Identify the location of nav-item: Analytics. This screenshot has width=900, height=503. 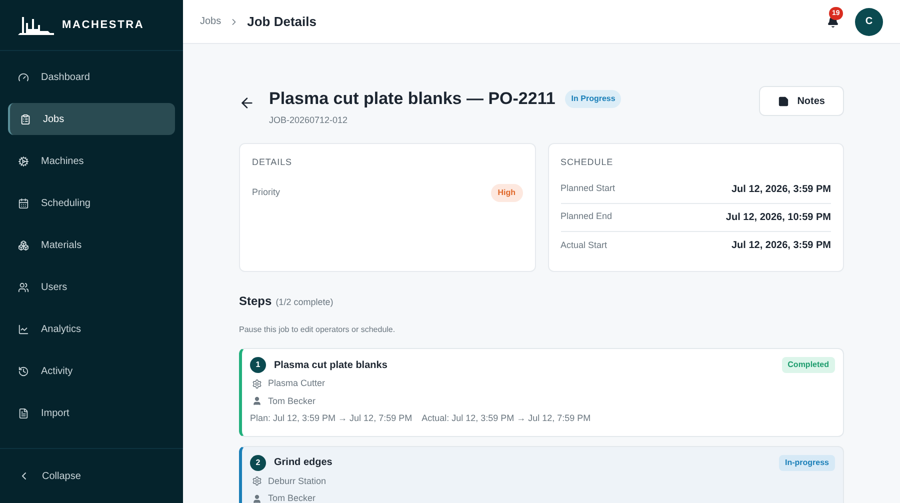
(91, 329).